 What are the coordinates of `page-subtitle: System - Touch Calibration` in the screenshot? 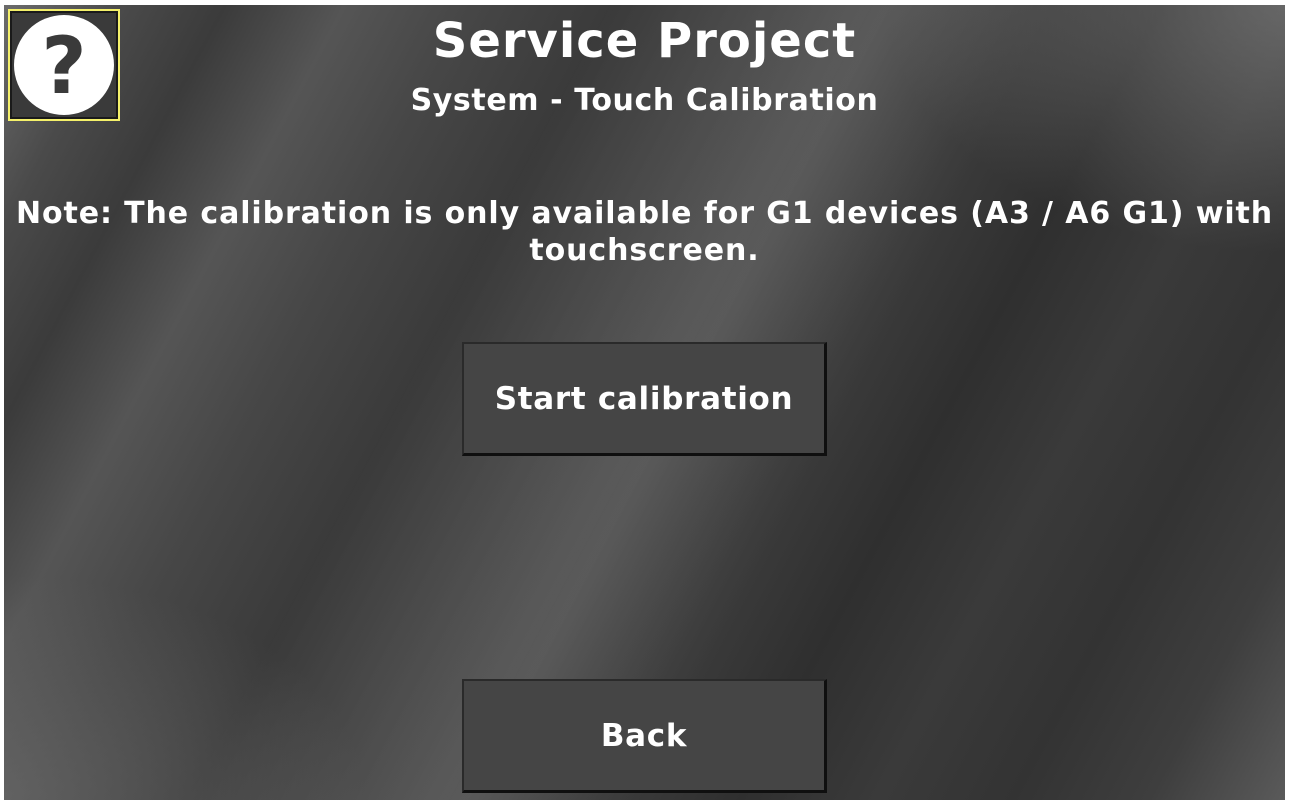 It's located at (644, 100).